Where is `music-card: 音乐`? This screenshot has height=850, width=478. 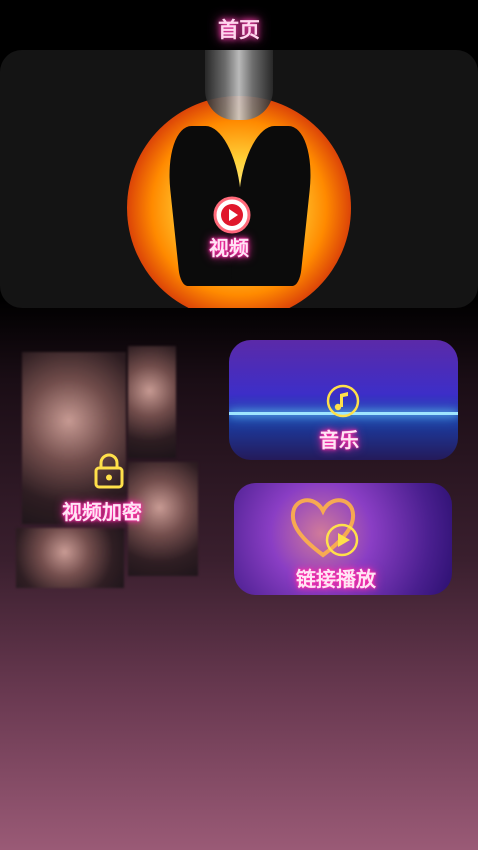
music-card: 音乐 is located at coordinates (343, 400).